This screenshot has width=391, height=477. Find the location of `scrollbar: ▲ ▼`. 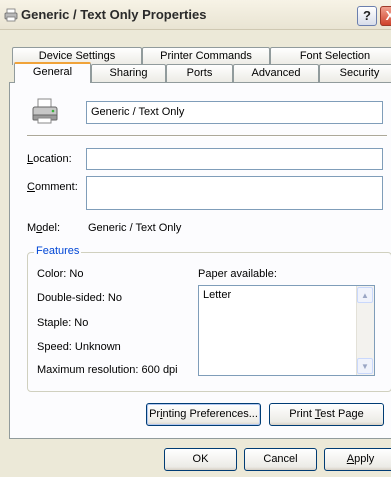

scrollbar: ▲ ▼ is located at coordinates (365, 330).